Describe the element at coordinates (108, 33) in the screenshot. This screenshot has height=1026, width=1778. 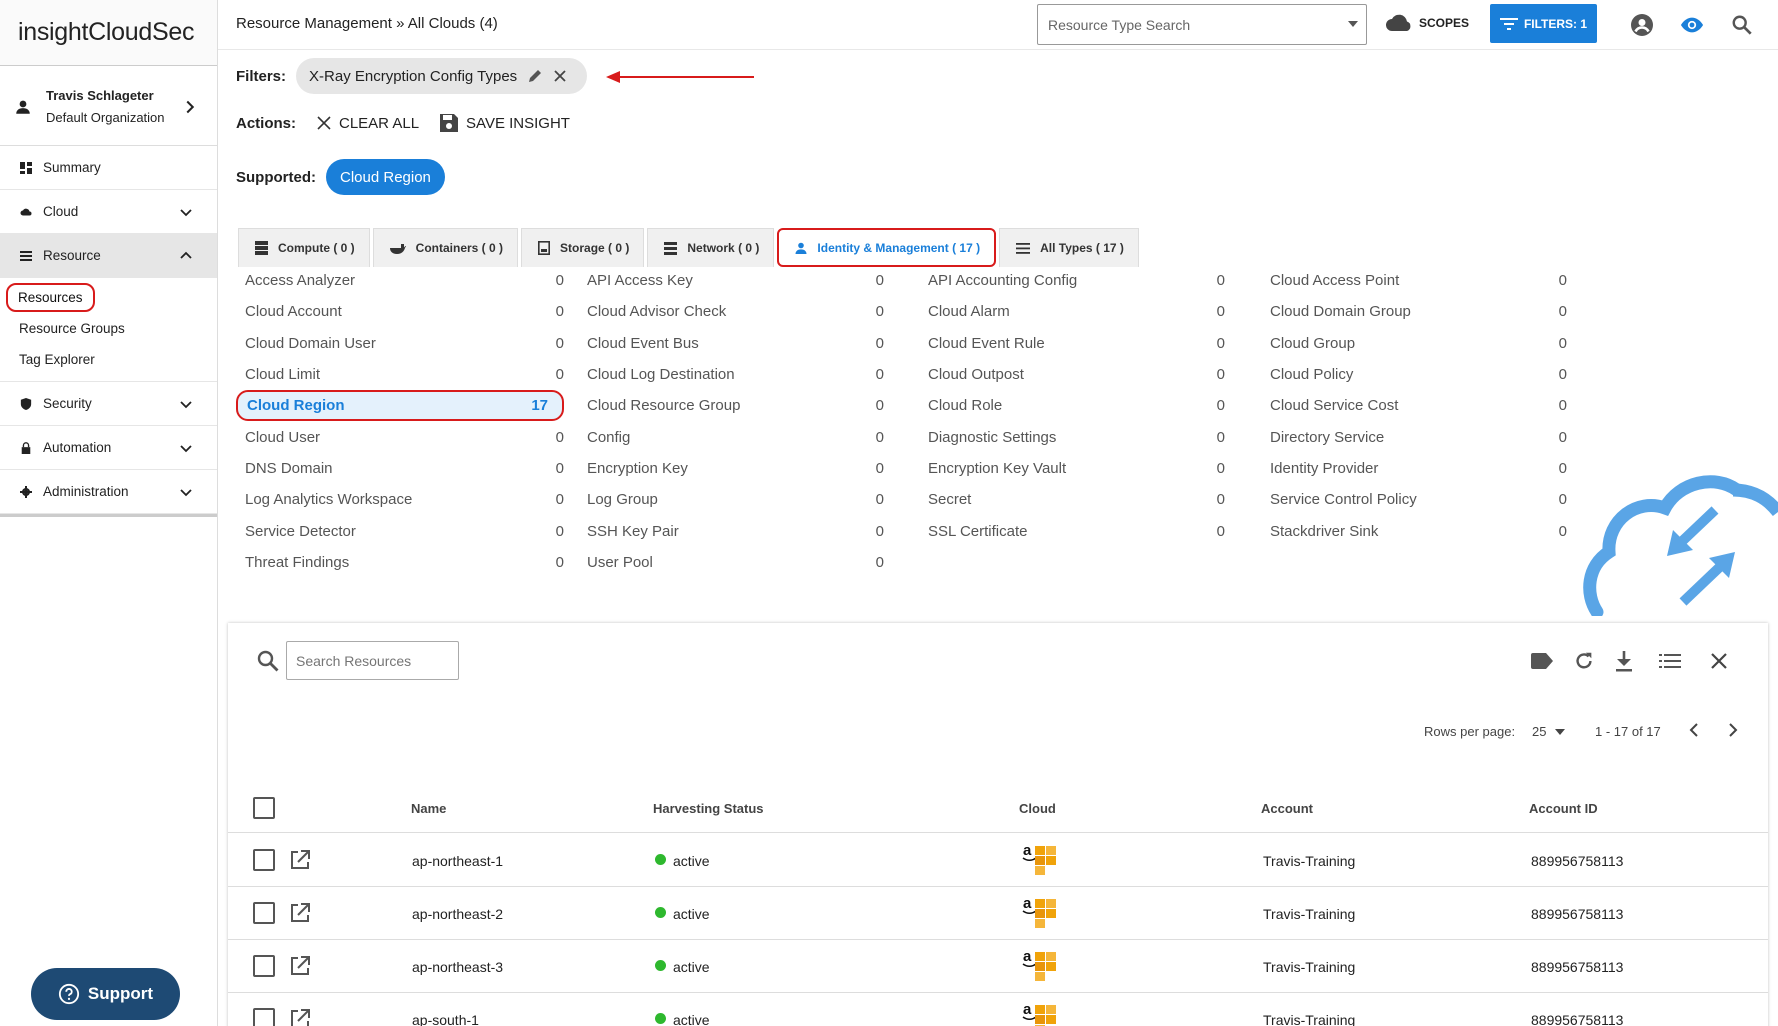
I see `app-logo: insight CloudSec` at that location.